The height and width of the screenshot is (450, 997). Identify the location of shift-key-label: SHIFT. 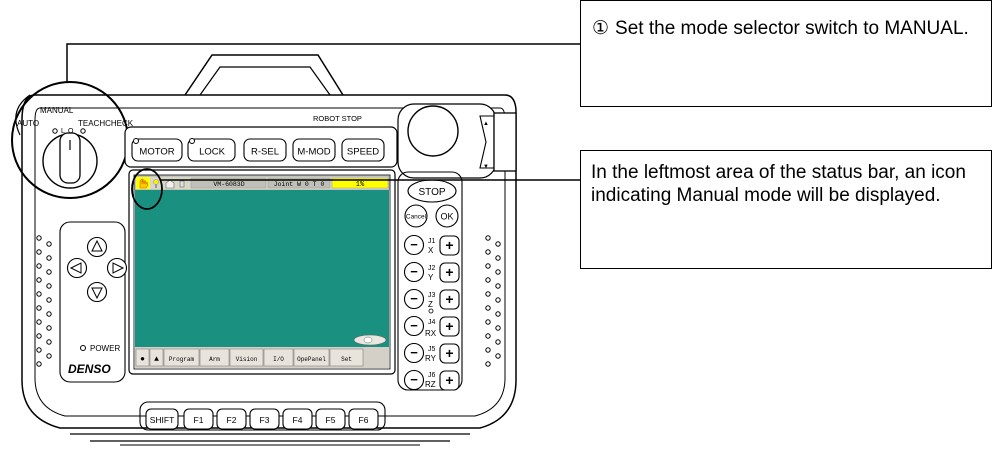
(162, 420).